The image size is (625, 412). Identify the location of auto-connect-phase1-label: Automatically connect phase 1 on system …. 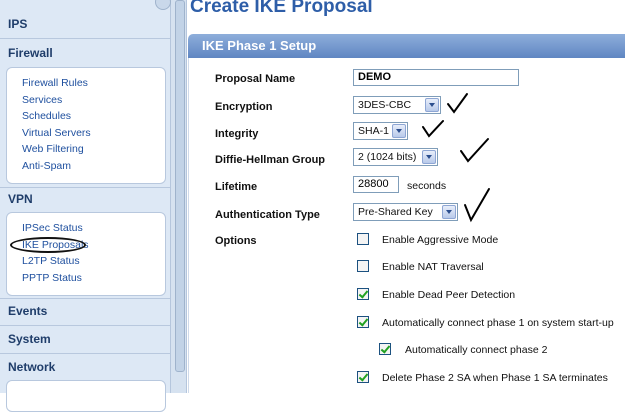
(498, 323).